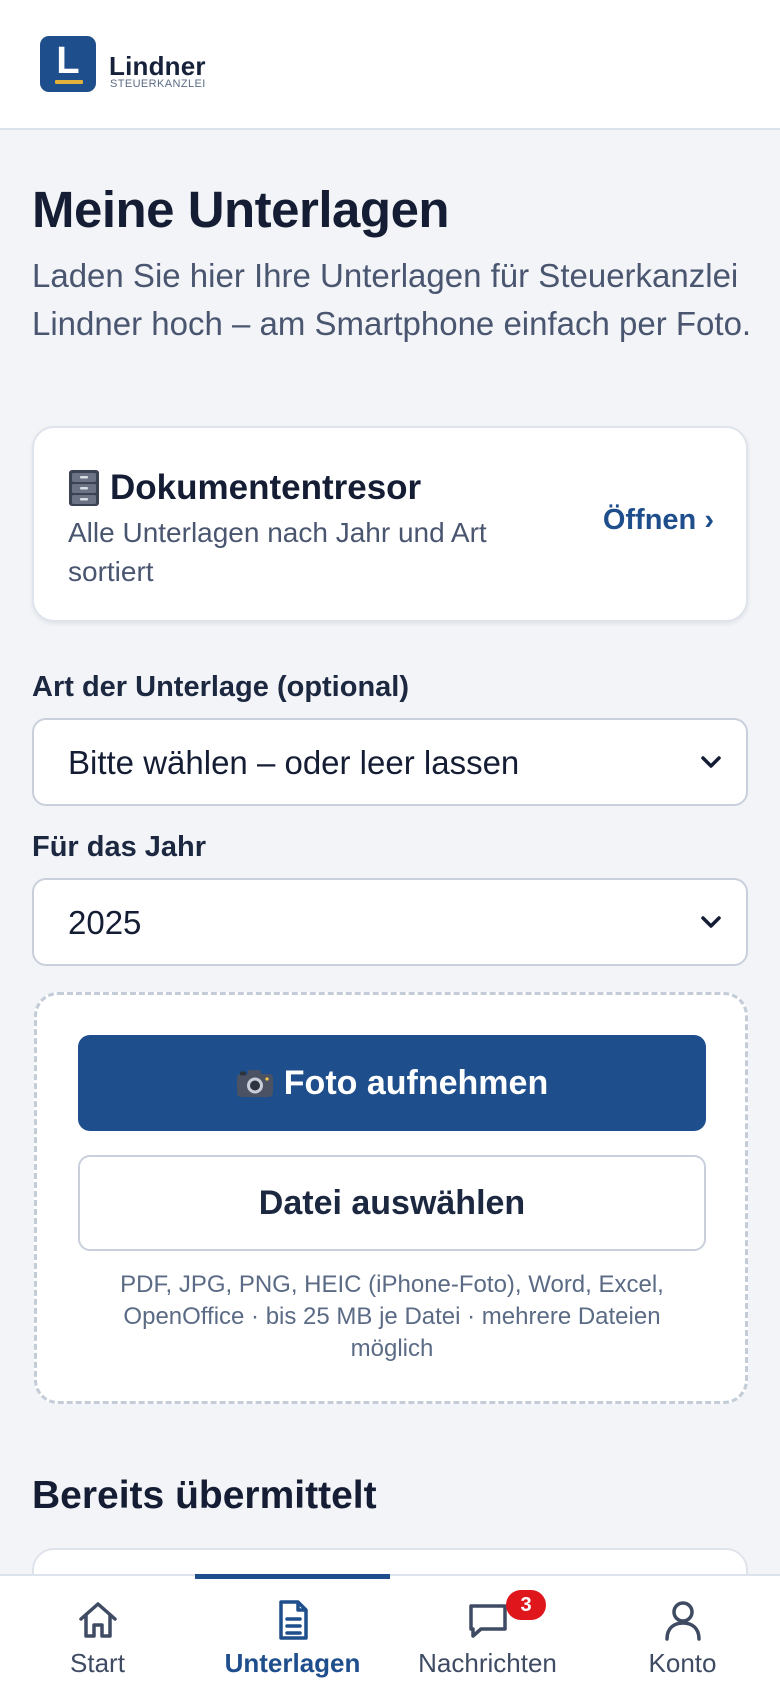  Describe the element at coordinates (488, 1621) in the screenshot. I see `chat-icon` at that location.